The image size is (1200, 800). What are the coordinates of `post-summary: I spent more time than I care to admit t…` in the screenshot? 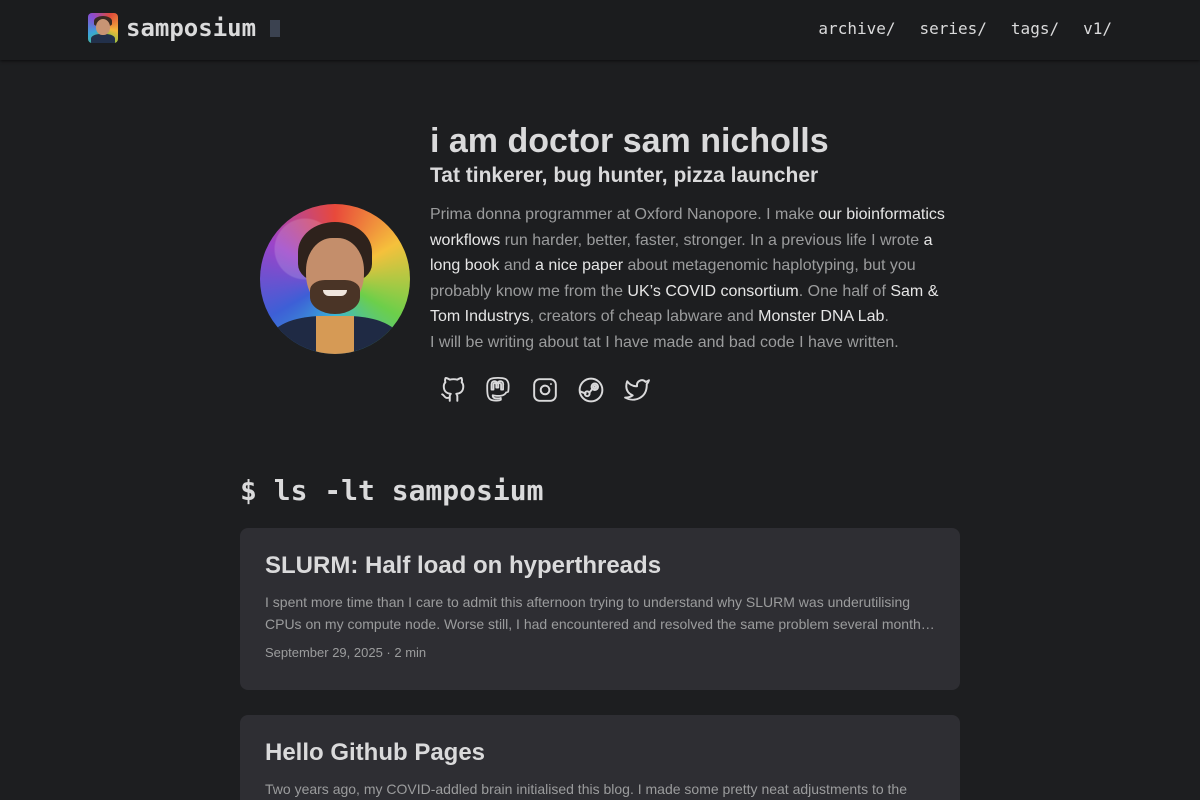 It's located at (596, 613).